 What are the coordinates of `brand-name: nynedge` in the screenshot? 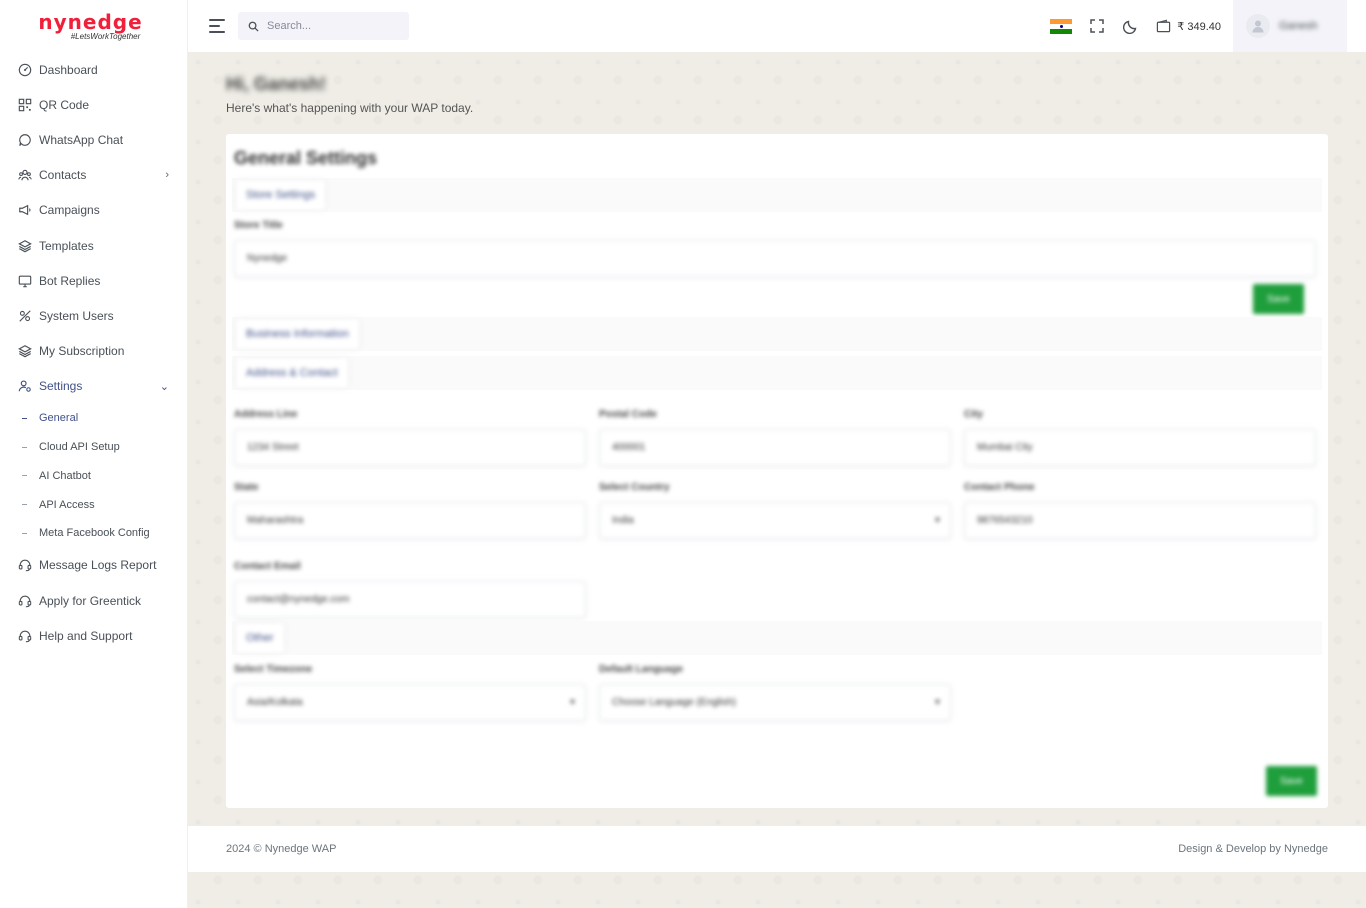 It's located at (90, 21).